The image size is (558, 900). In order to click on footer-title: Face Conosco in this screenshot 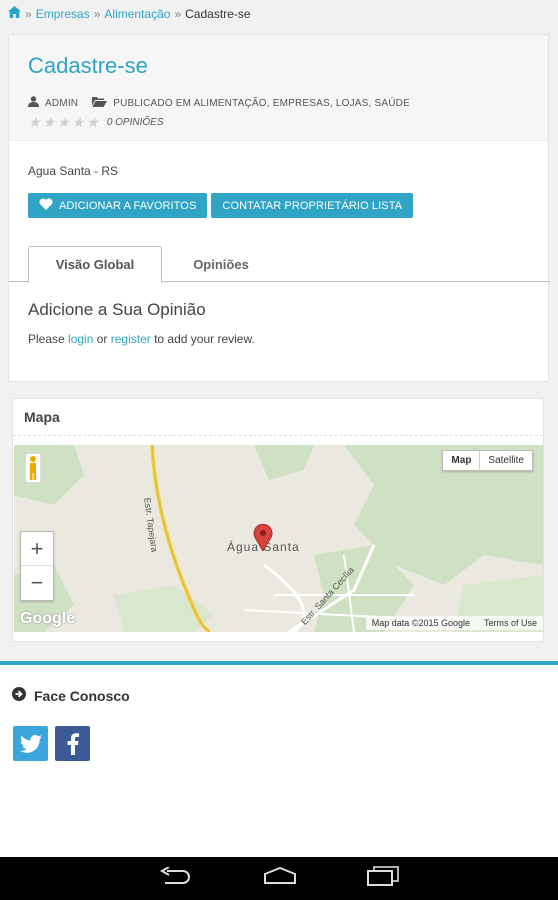, I will do `click(71, 695)`.